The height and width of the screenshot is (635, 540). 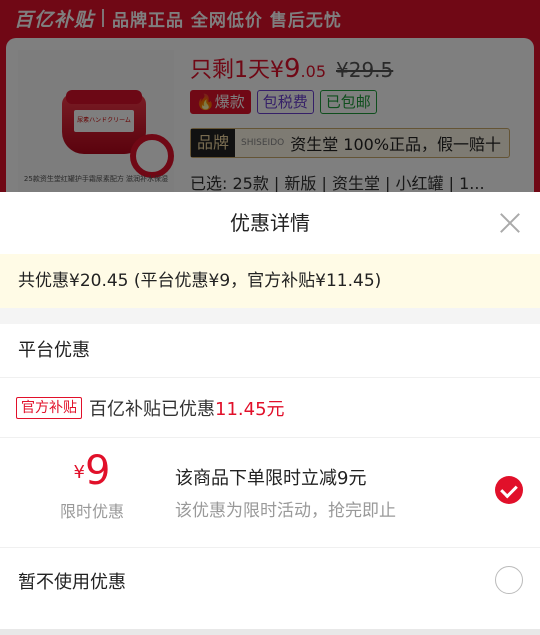 What do you see at coordinates (49, 407) in the screenshot?
I see `official-subsidy-badge: 官方补贴` at bounding box center [49, 407].